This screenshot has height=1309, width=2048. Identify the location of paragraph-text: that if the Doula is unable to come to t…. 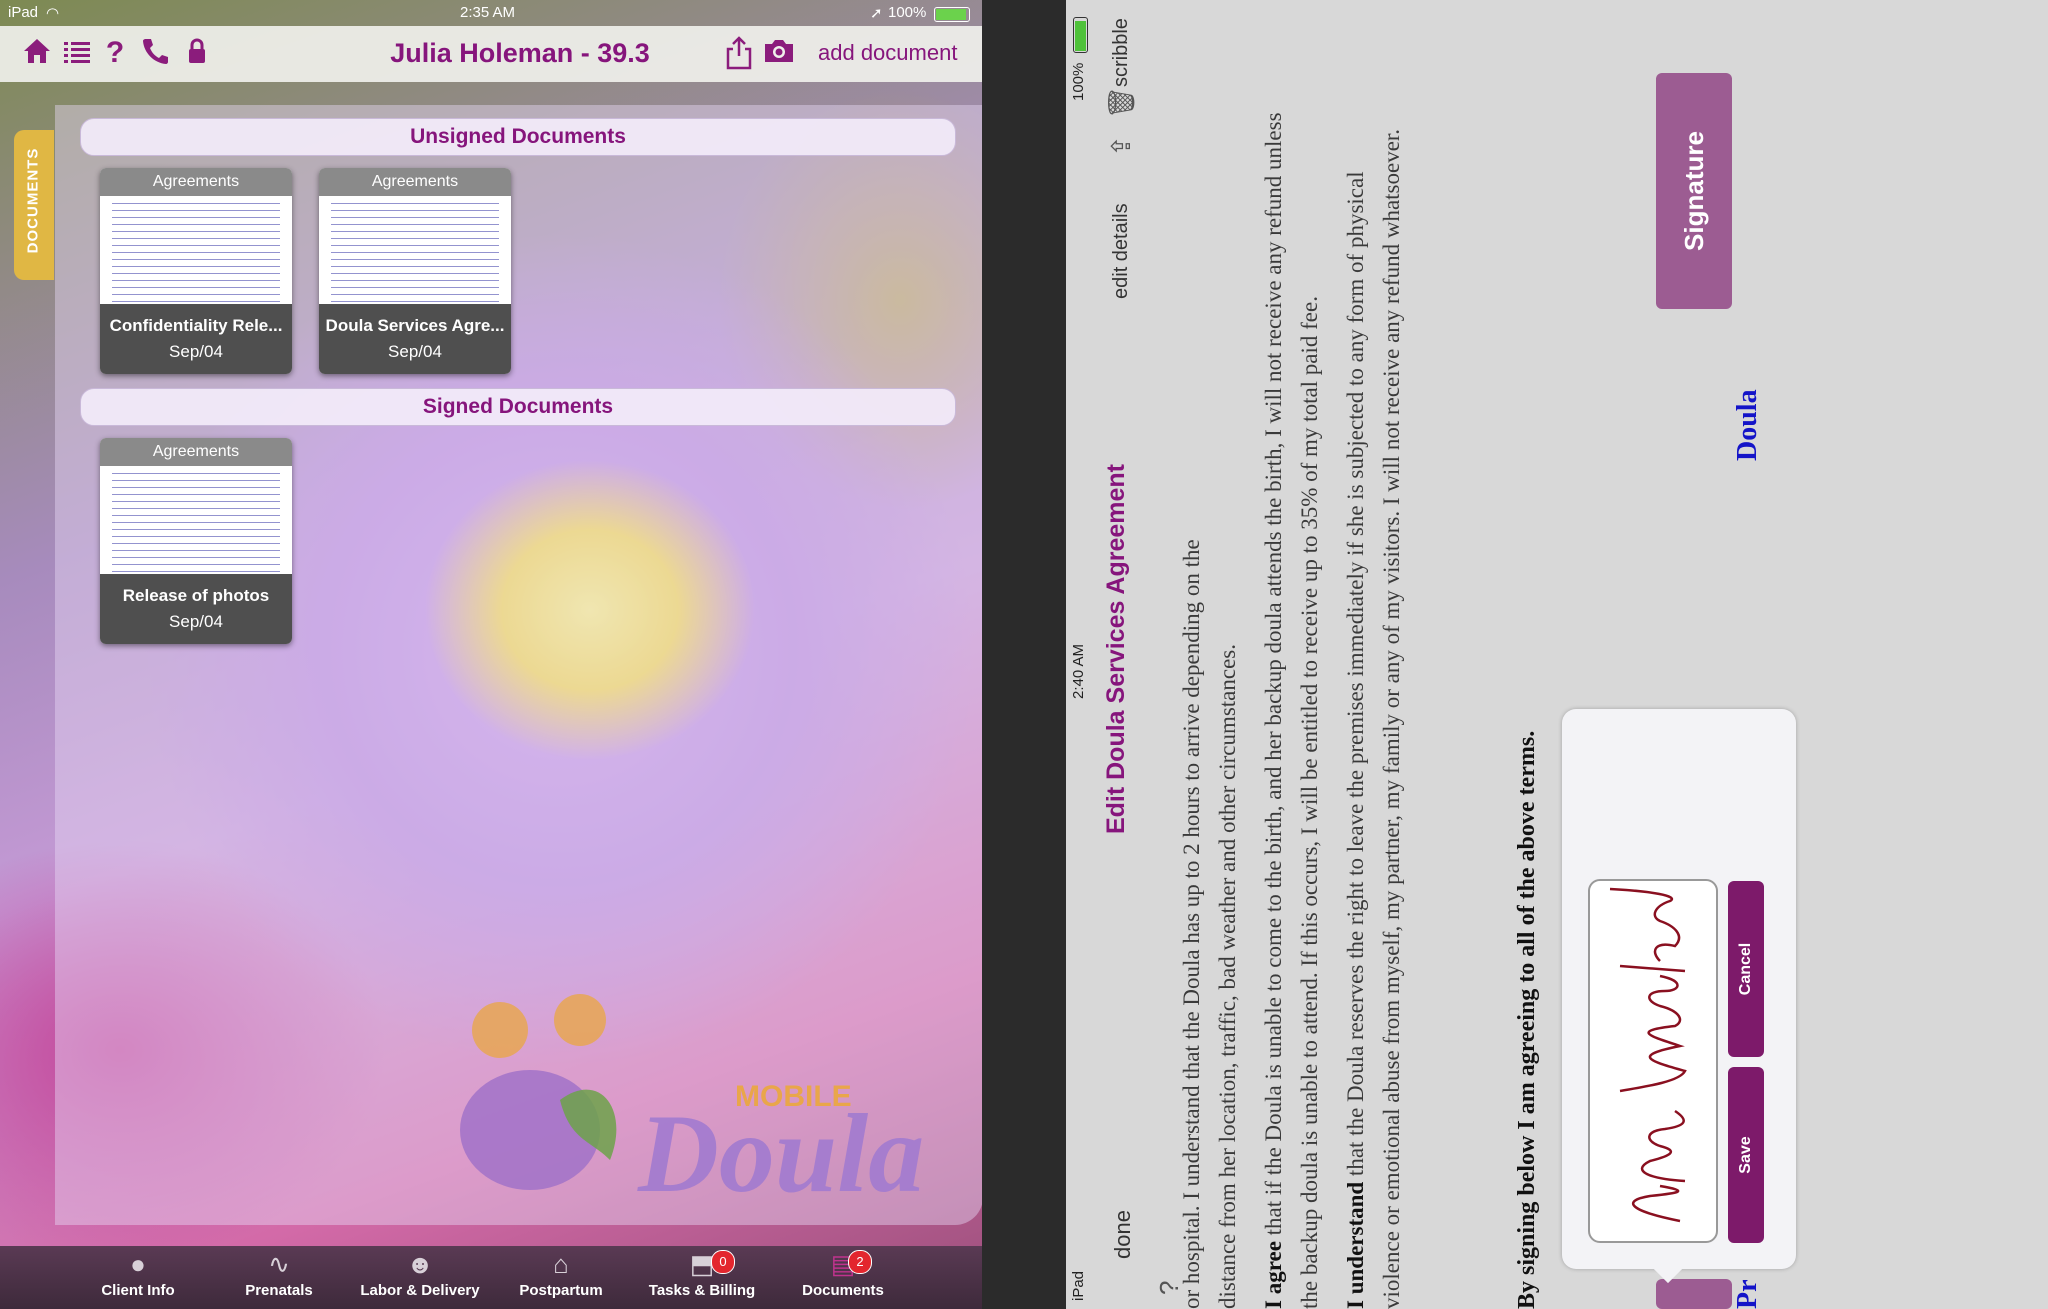
(1291, 710).